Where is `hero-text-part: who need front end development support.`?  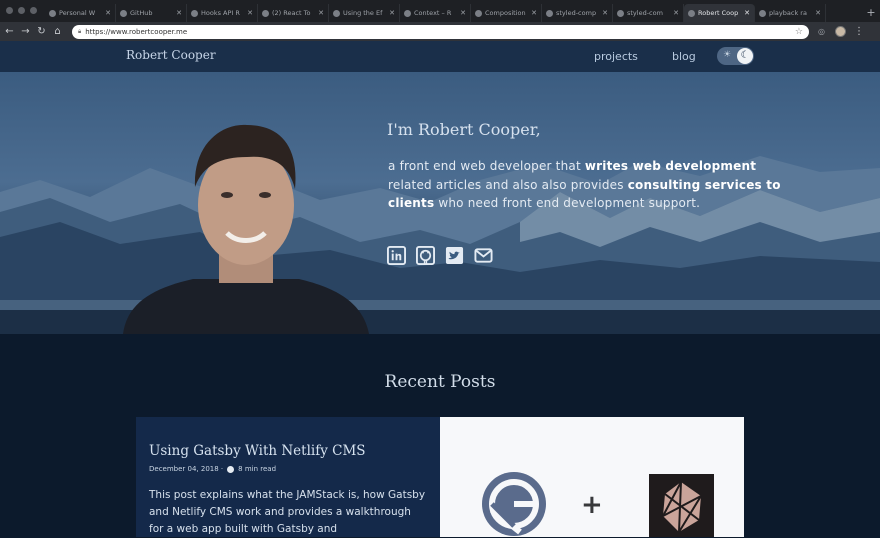
hero-text-part: who need front end development support. is located at coordinates (567, 203).